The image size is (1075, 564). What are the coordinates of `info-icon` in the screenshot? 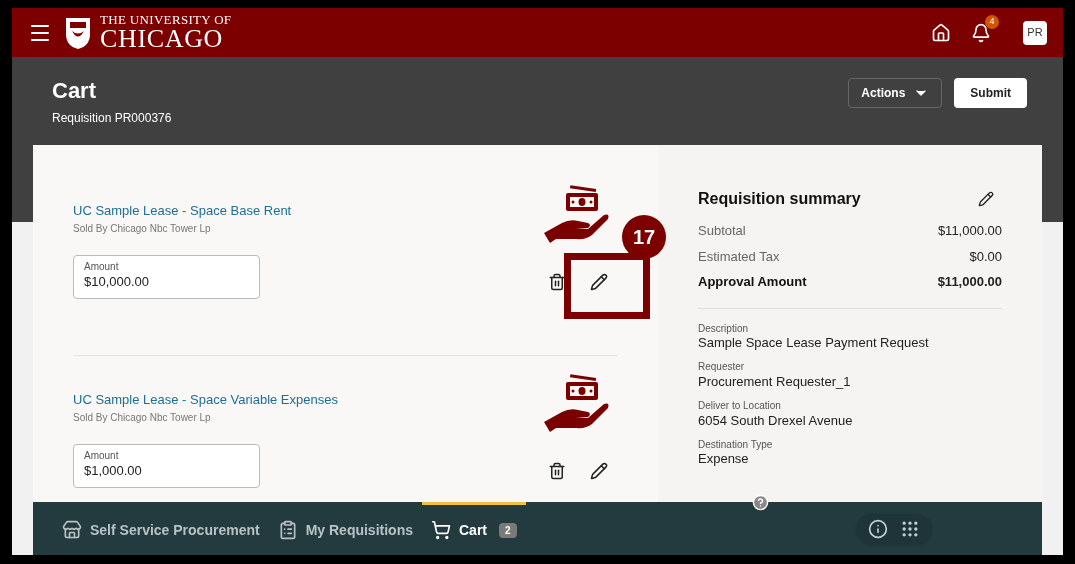 It's located at (878, 528).